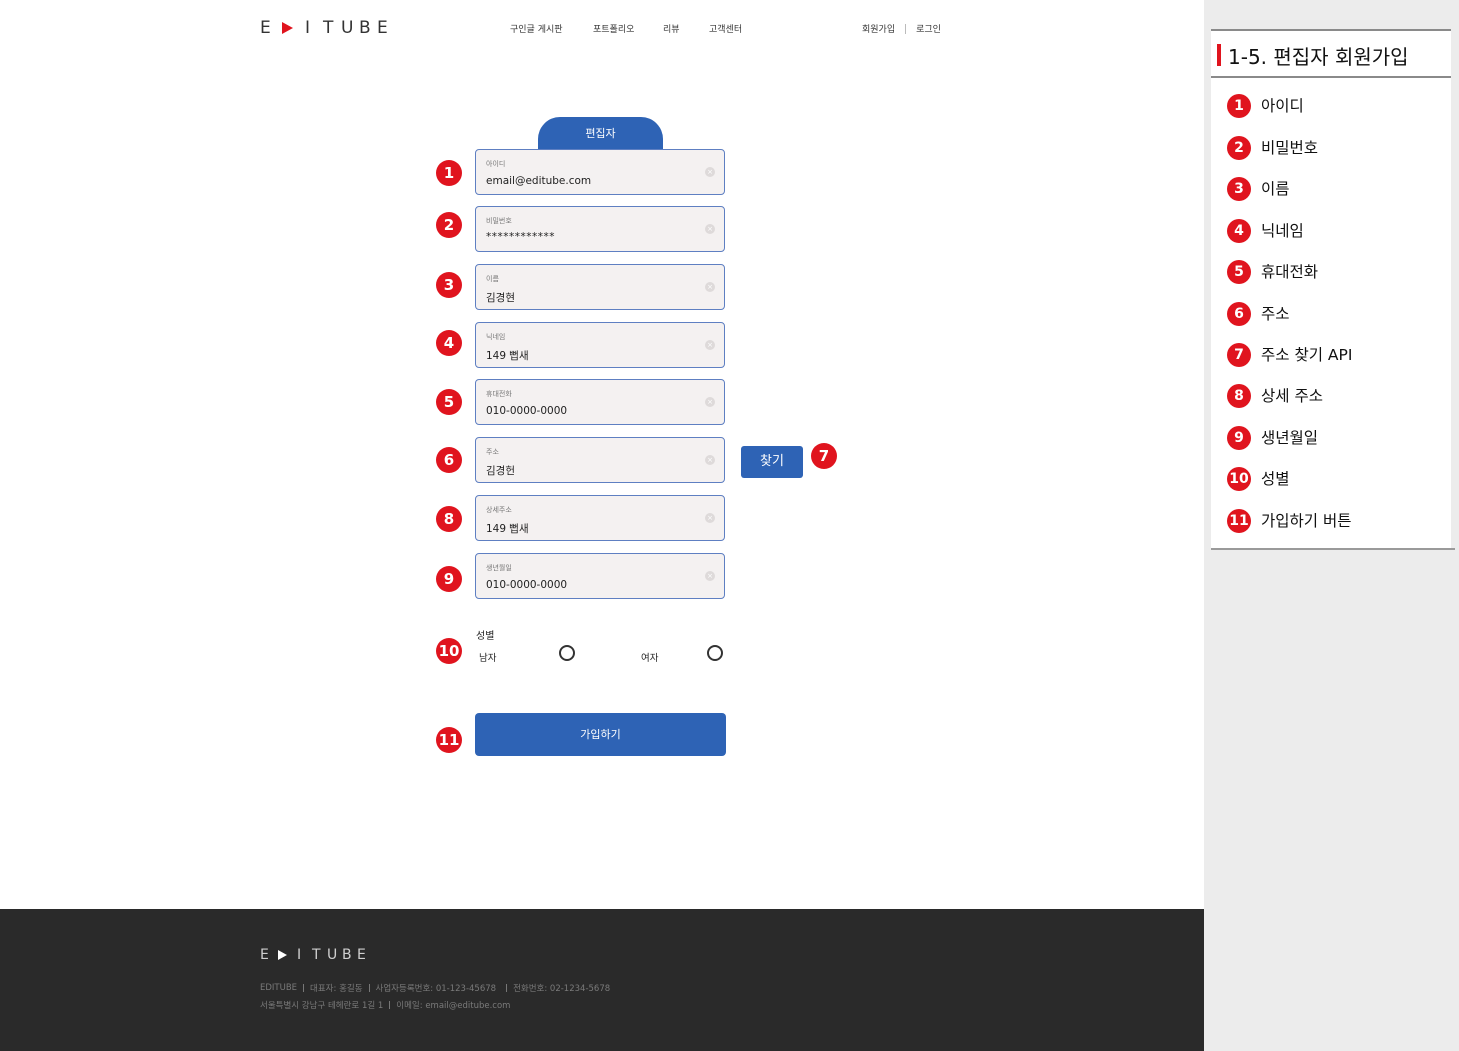  What do you see at coordinates (520, 237) in the screenshot?
I see `field-value: ************` at bounding box center [520, 237].